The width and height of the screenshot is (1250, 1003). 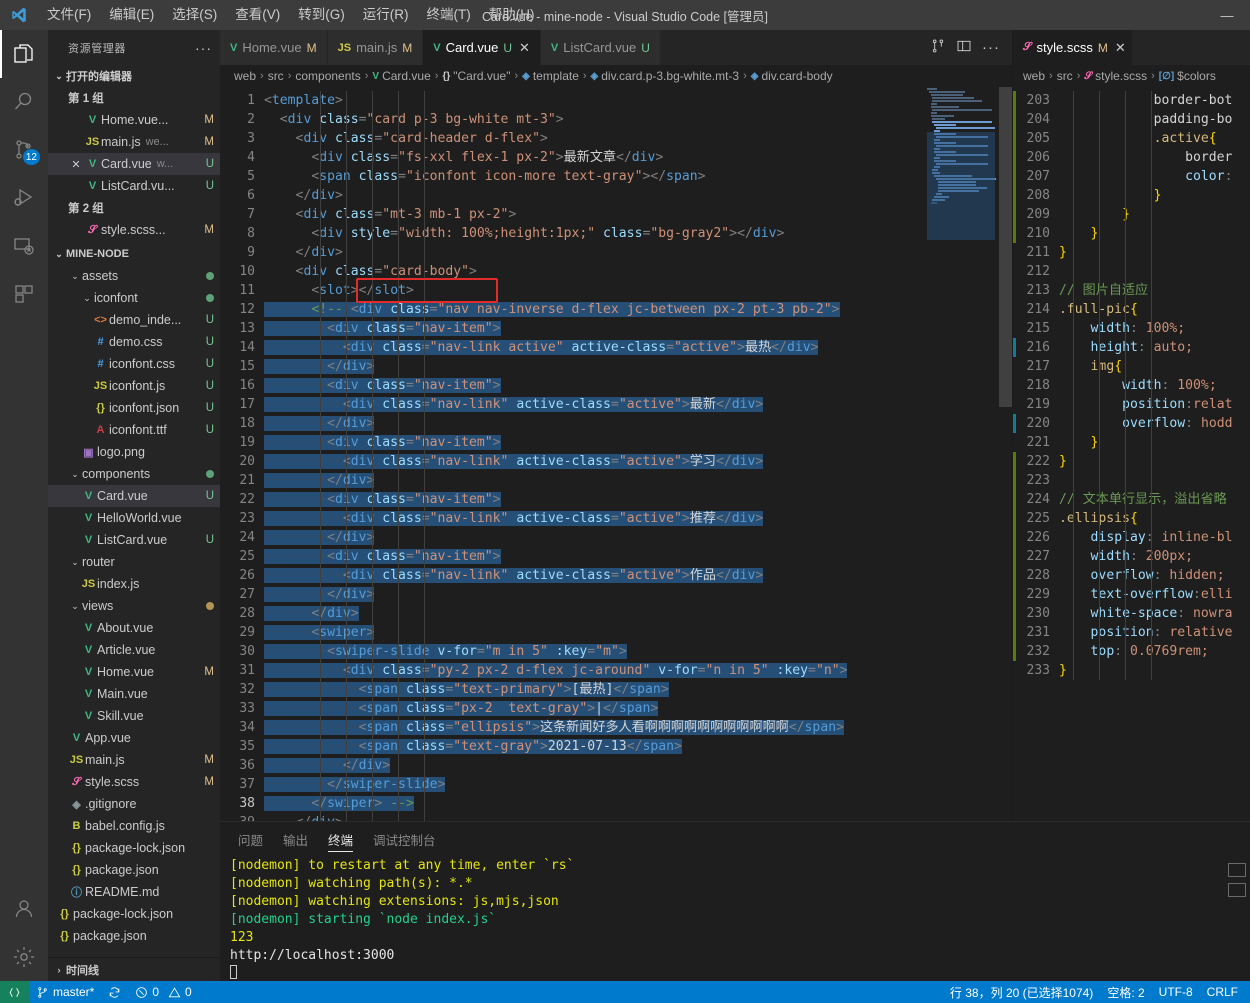 What do you see at coordinates (638, 138) in the screenshot?
I see `code-line: <div class="card-header d-flex">` at bounding box center [638, 138].